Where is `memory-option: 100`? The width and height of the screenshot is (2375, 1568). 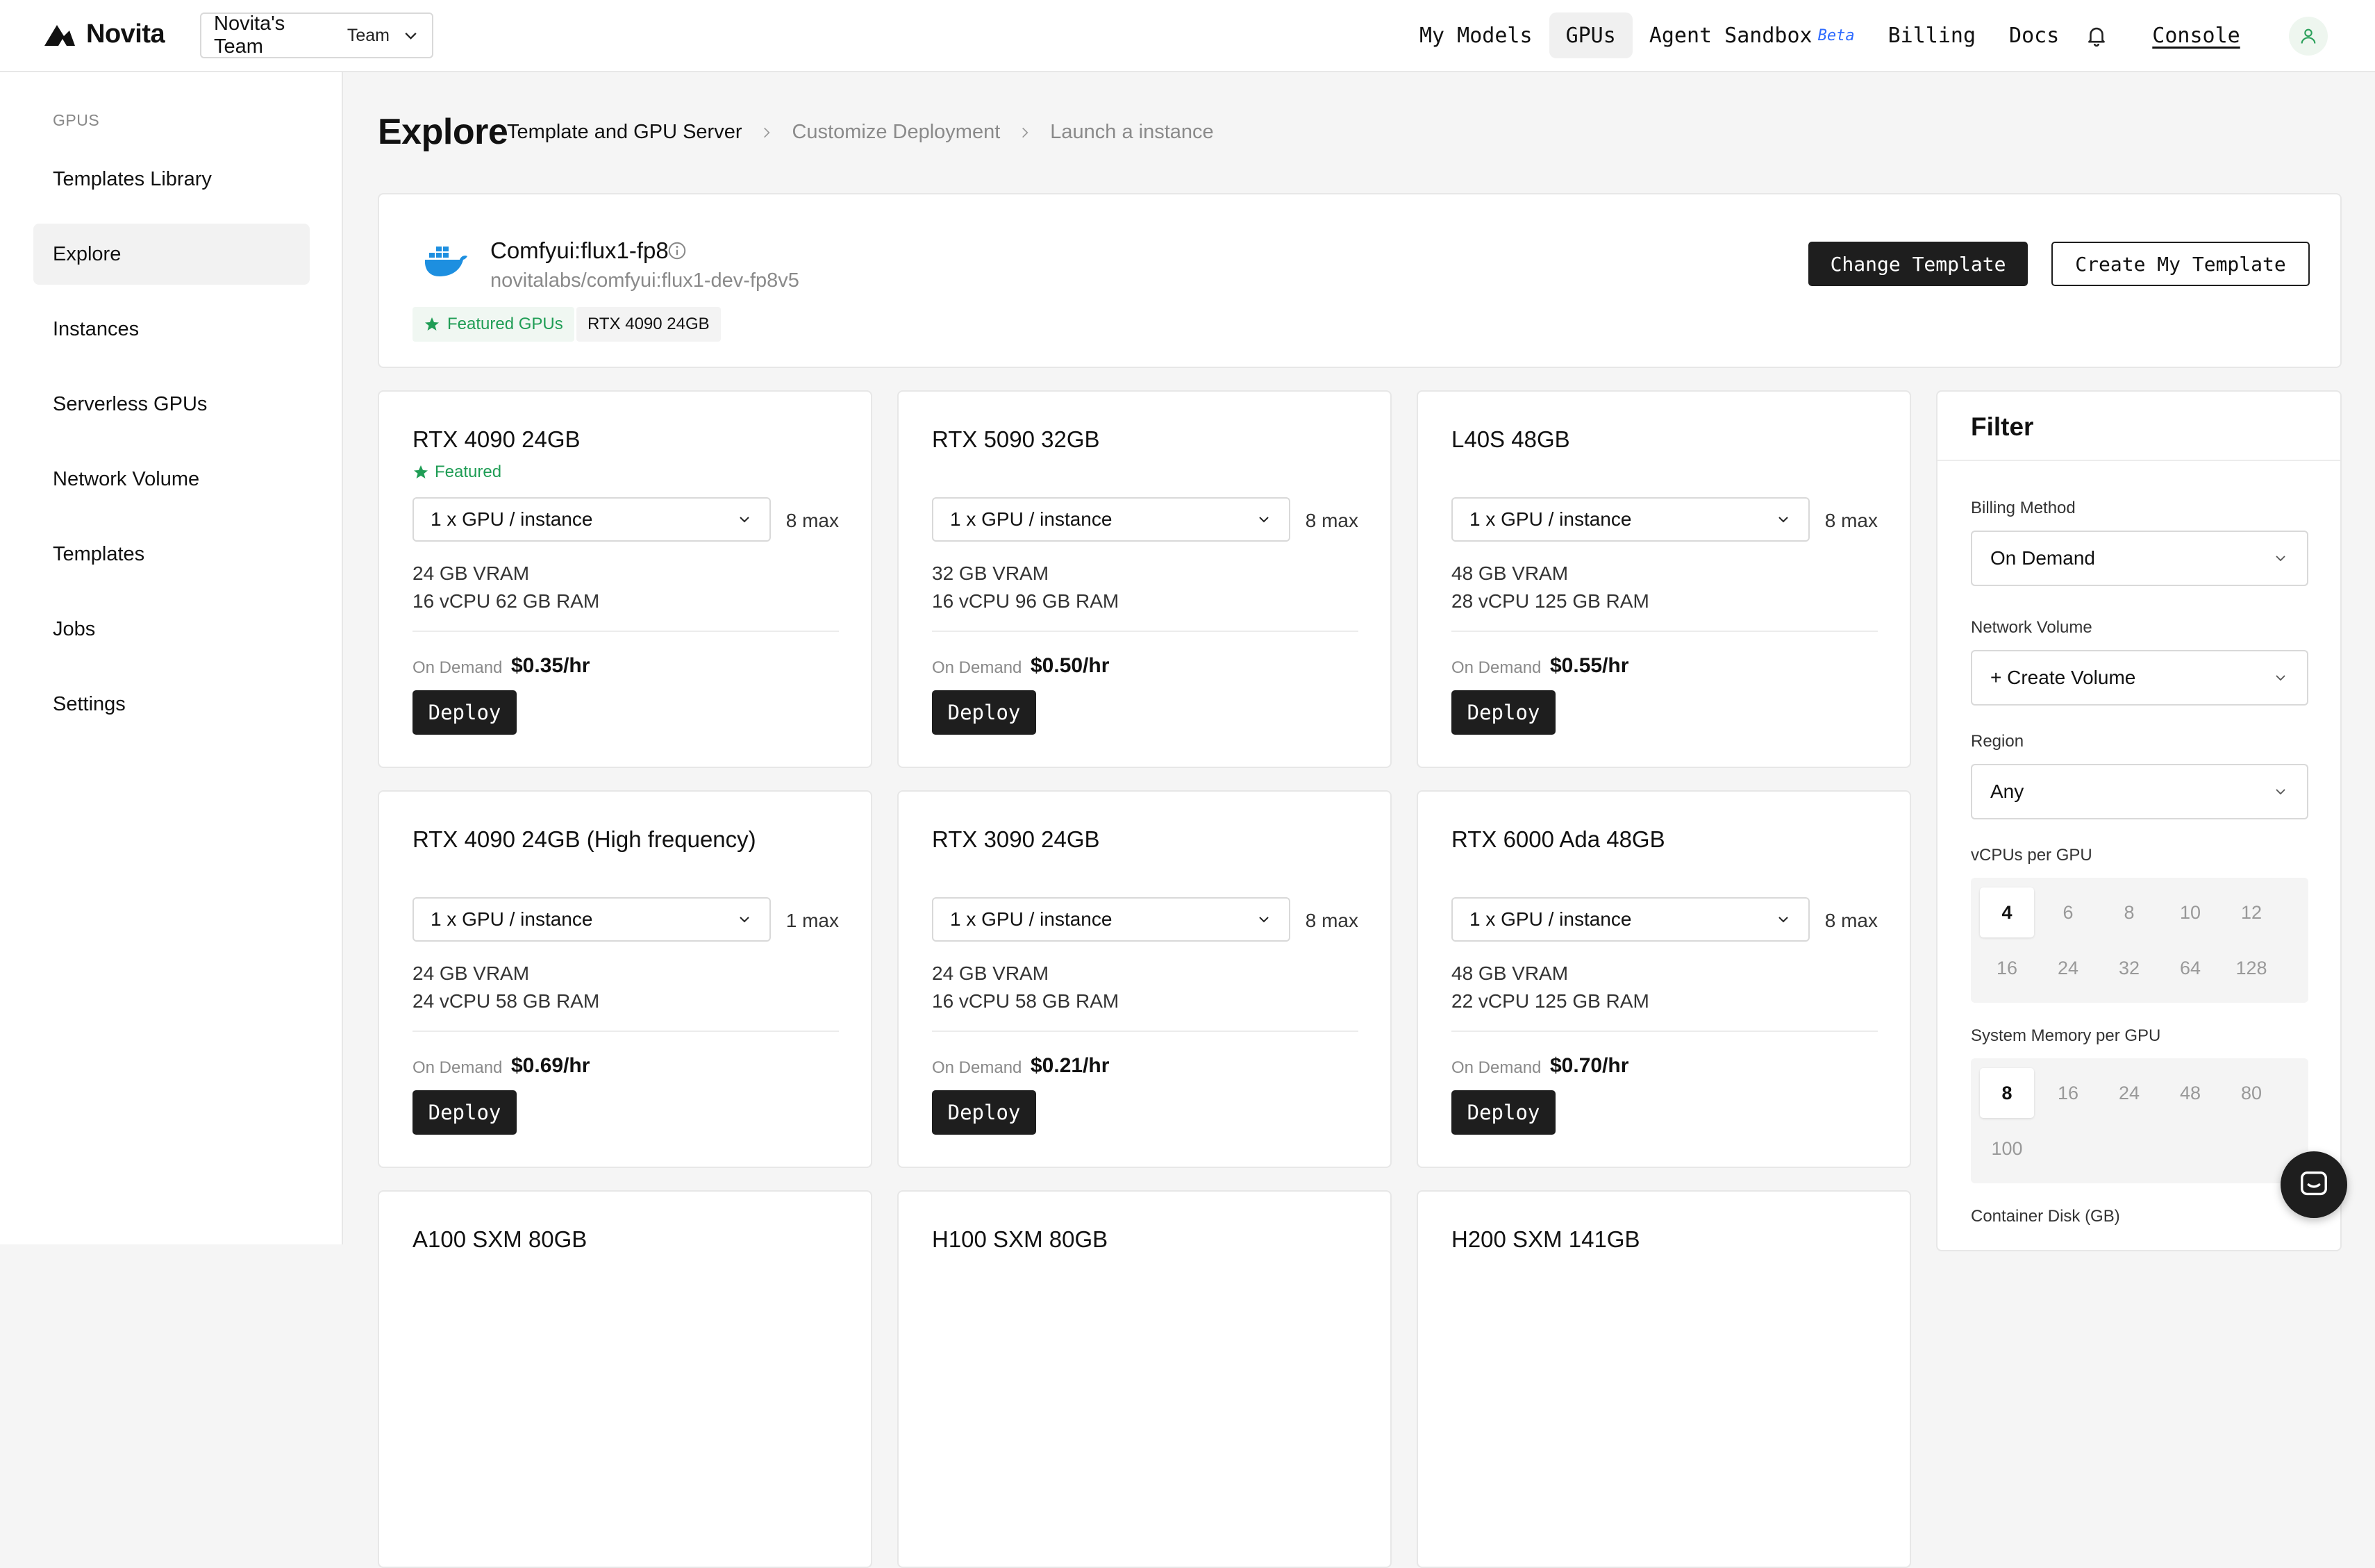 memory-option: 100 is located at coordinates (2007, 1149).